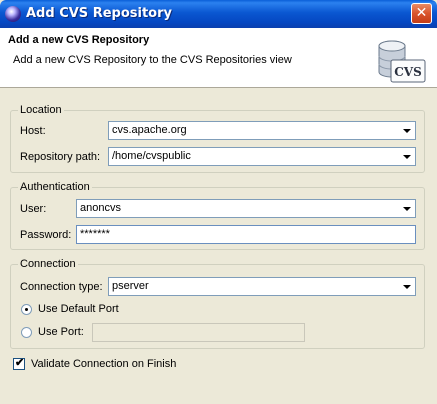  What do you see at coordinates (33, 209) in the screenshot?
I see `user-label: User:` at bounding box center [33, 209].